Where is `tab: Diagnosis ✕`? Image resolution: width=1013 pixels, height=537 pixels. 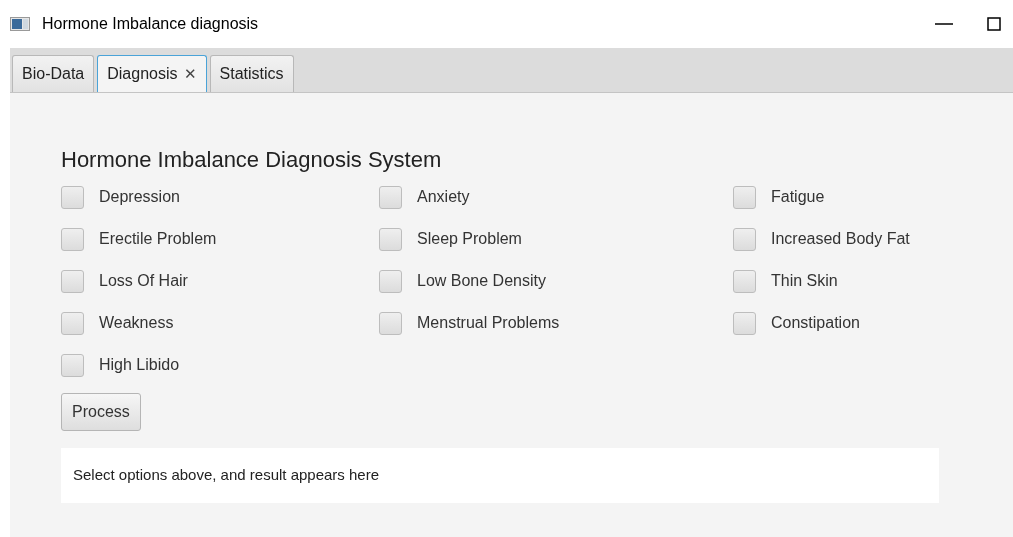
tab: Diagnosis ✕ is located at coordinates (152, 73).